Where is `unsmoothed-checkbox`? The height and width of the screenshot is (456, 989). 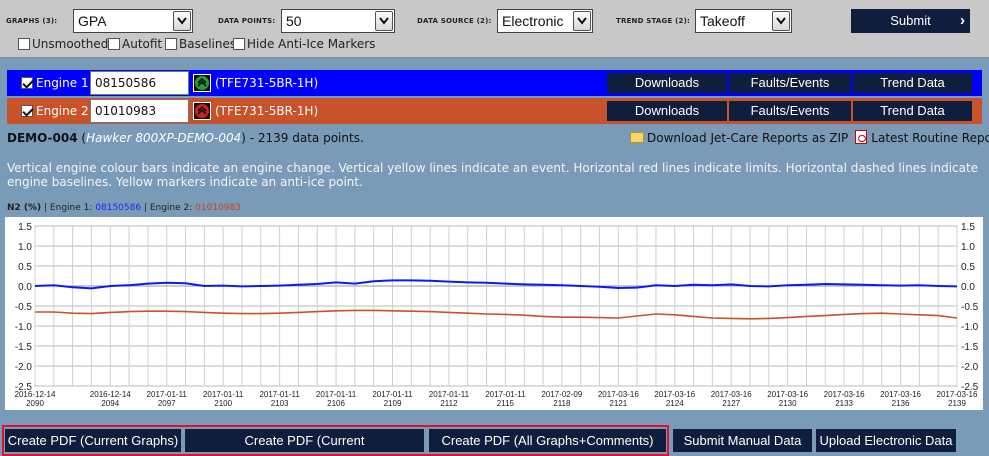
unsmoothed-checkbox is located at coordinates (24, 44).